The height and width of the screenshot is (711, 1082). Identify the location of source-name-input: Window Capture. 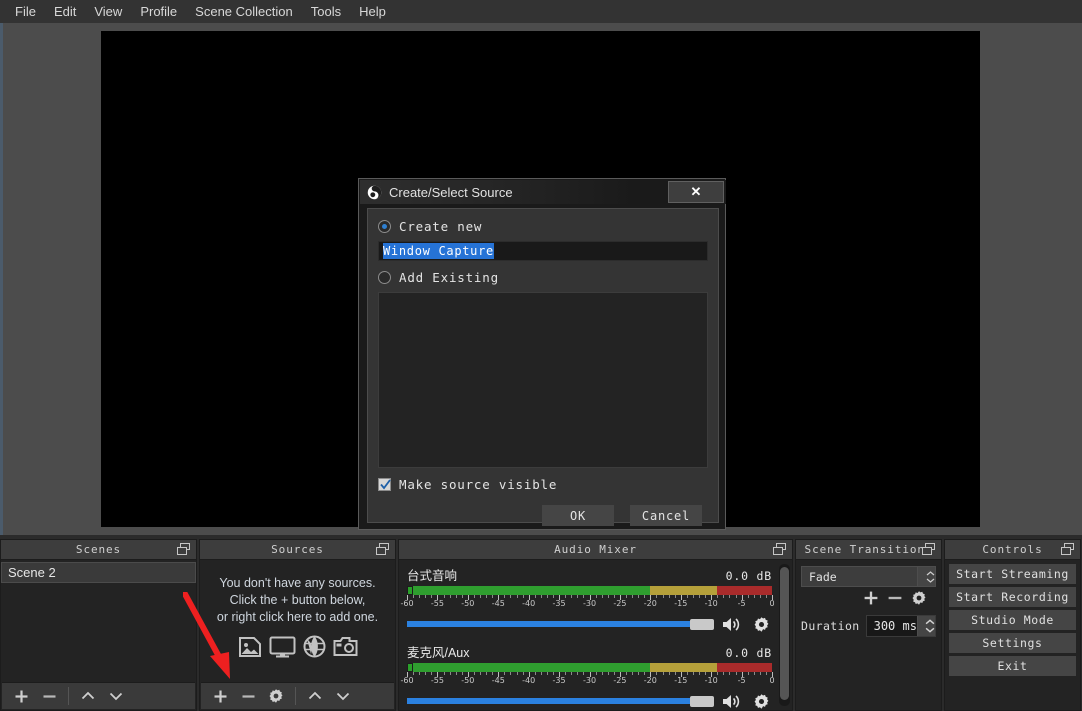
(543, 251).